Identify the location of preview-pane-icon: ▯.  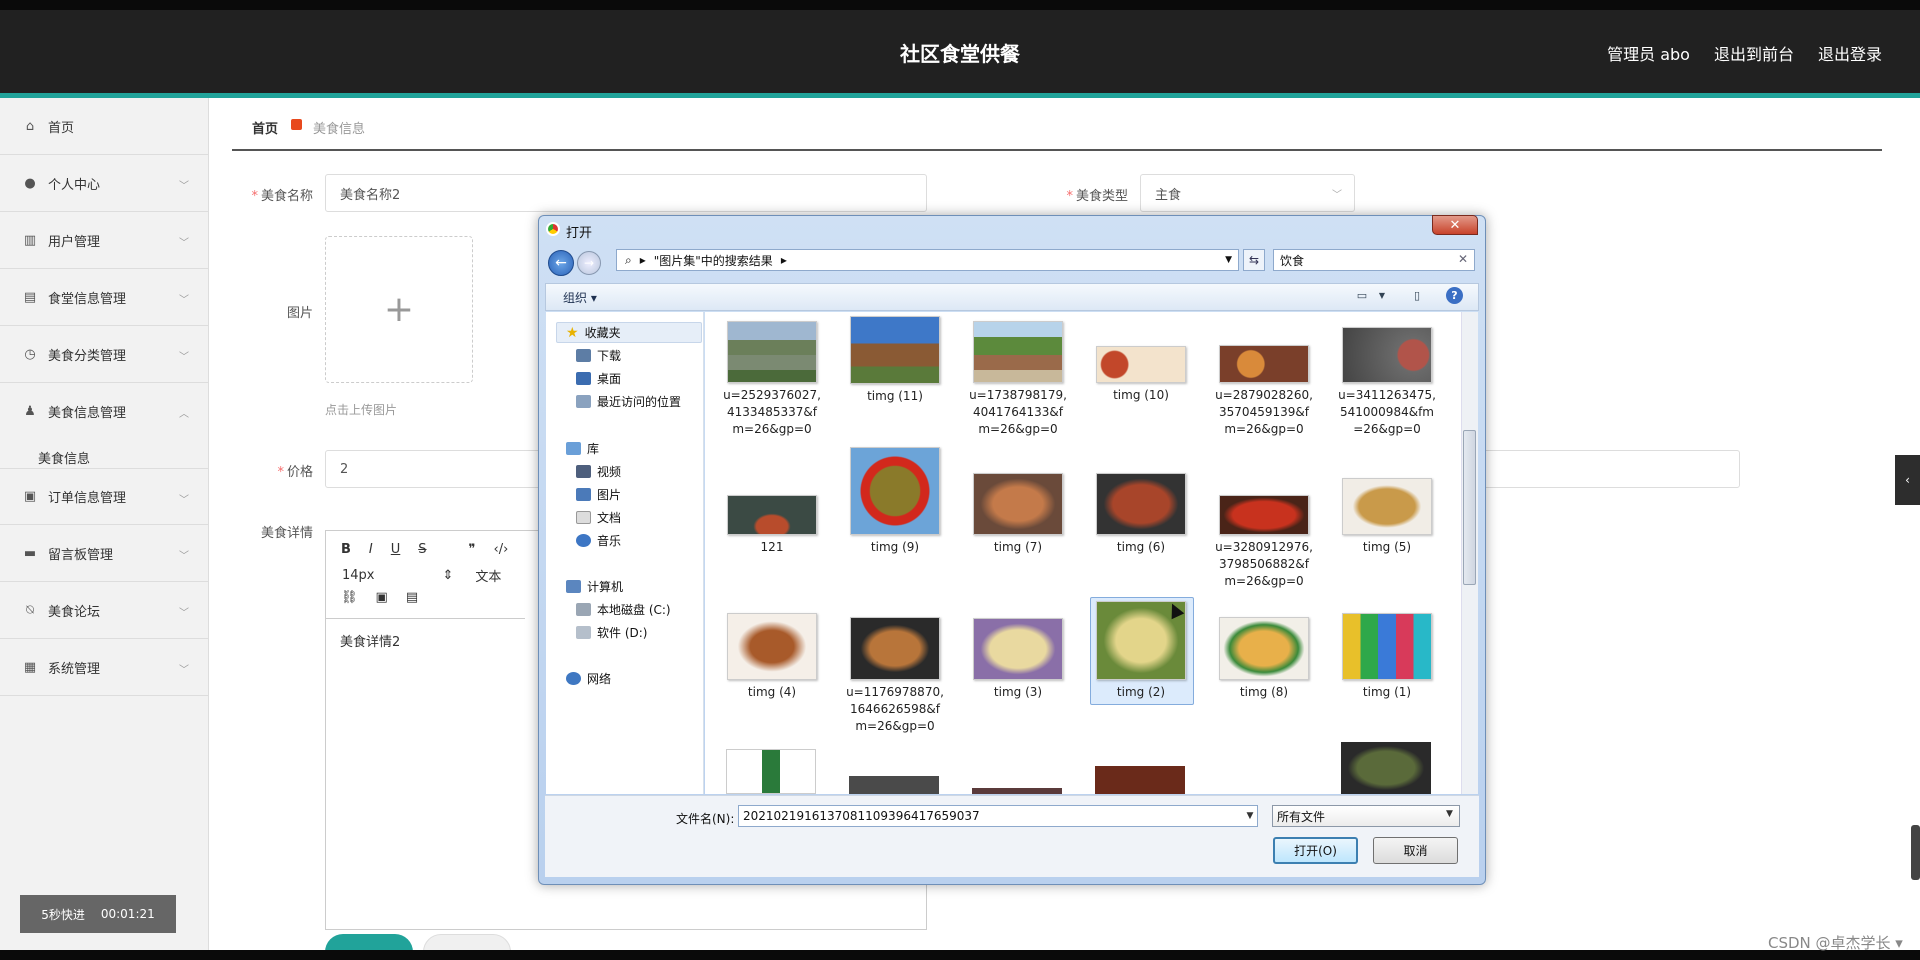
(1417, 295).